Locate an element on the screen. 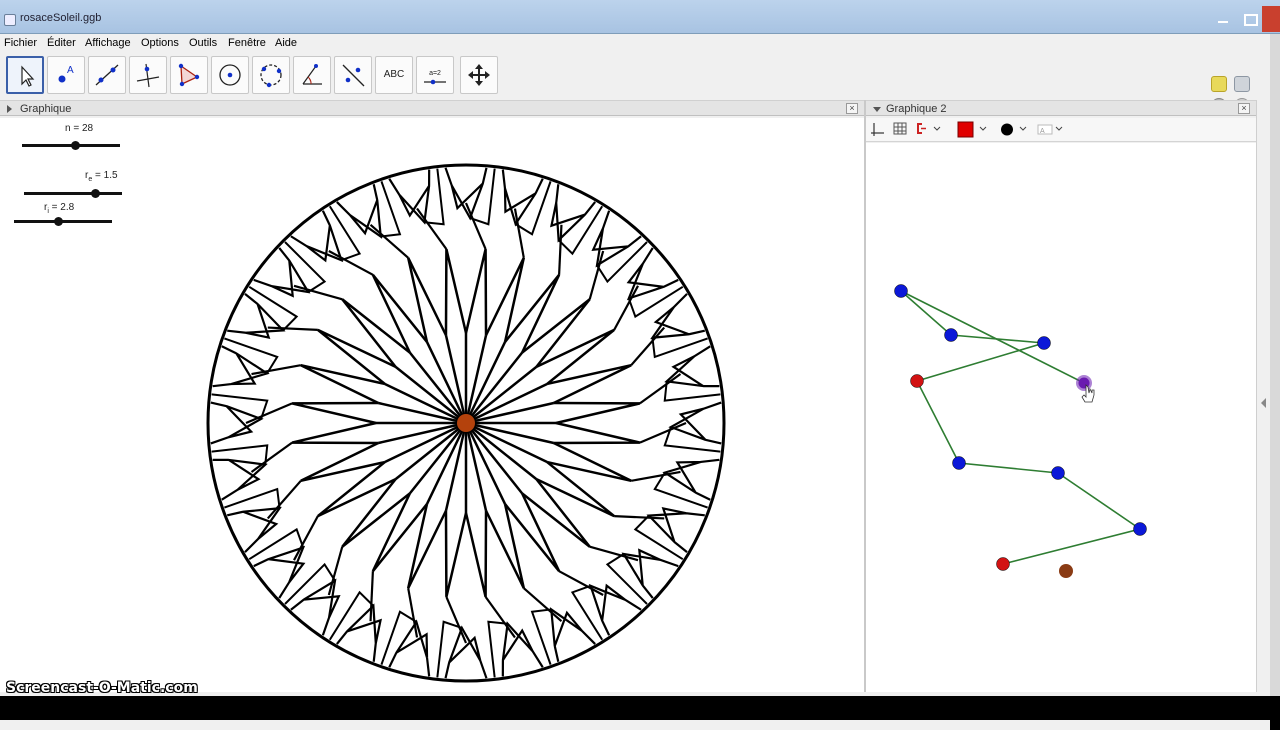  perpendicular-tool-button is located at coordinates (148, 75).